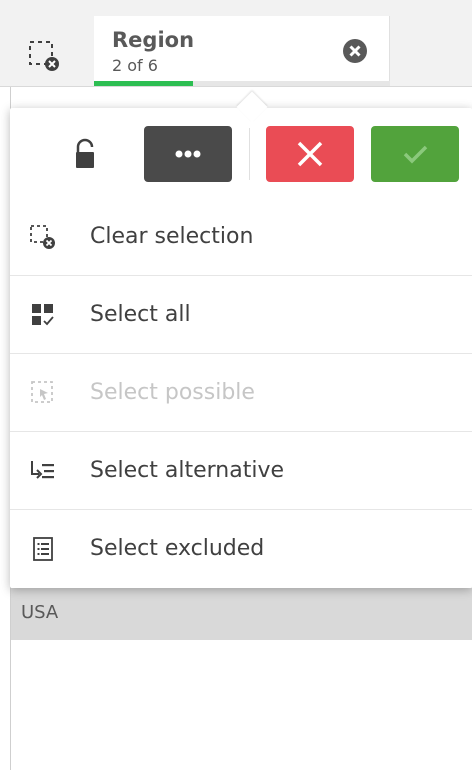 This screenshot has width=472, height=770. I want to click on listbox-row-value: USA, so click(40, 612).